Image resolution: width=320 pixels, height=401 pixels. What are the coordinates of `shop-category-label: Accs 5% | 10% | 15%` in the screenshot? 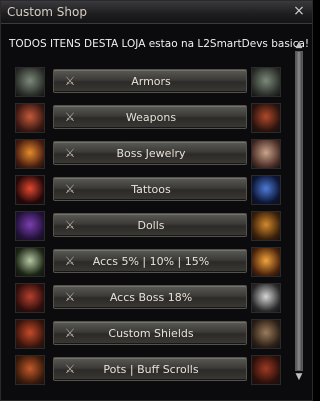 It's located at (151, 261).